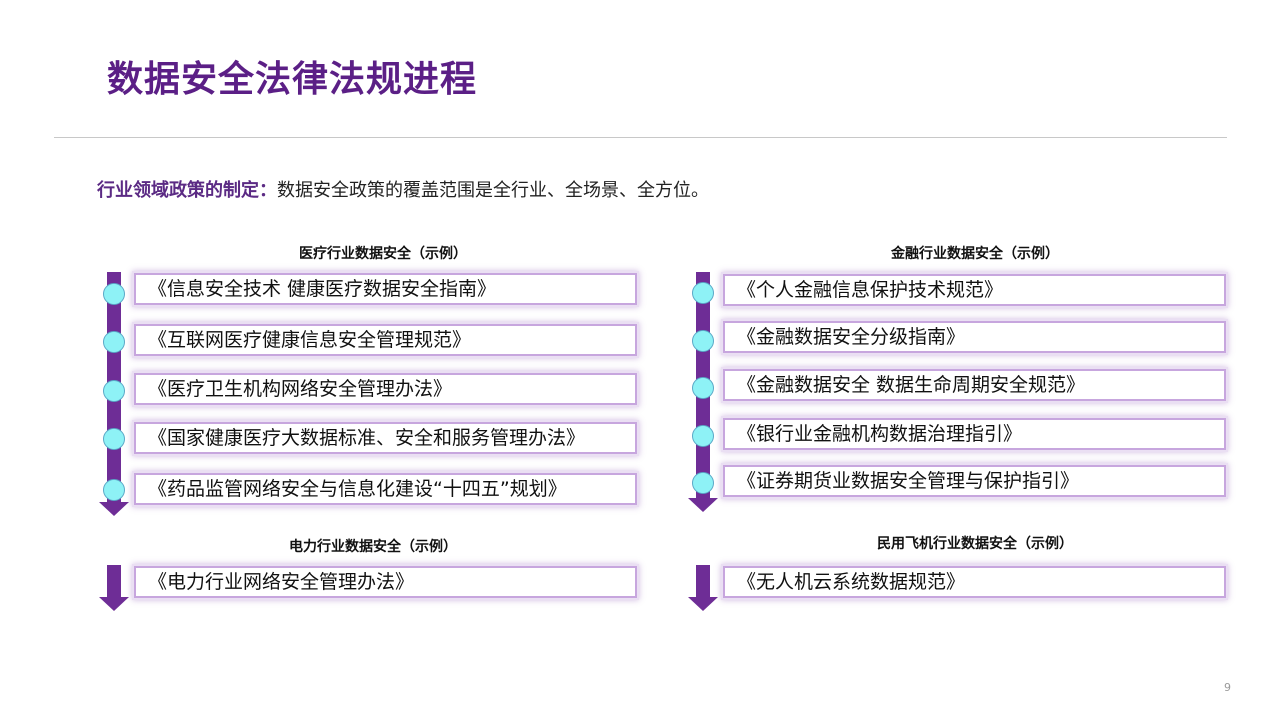  I want to click on finance-item-3: 《金融数据安全 数据生命周期安全规范》, so click(974, 385).